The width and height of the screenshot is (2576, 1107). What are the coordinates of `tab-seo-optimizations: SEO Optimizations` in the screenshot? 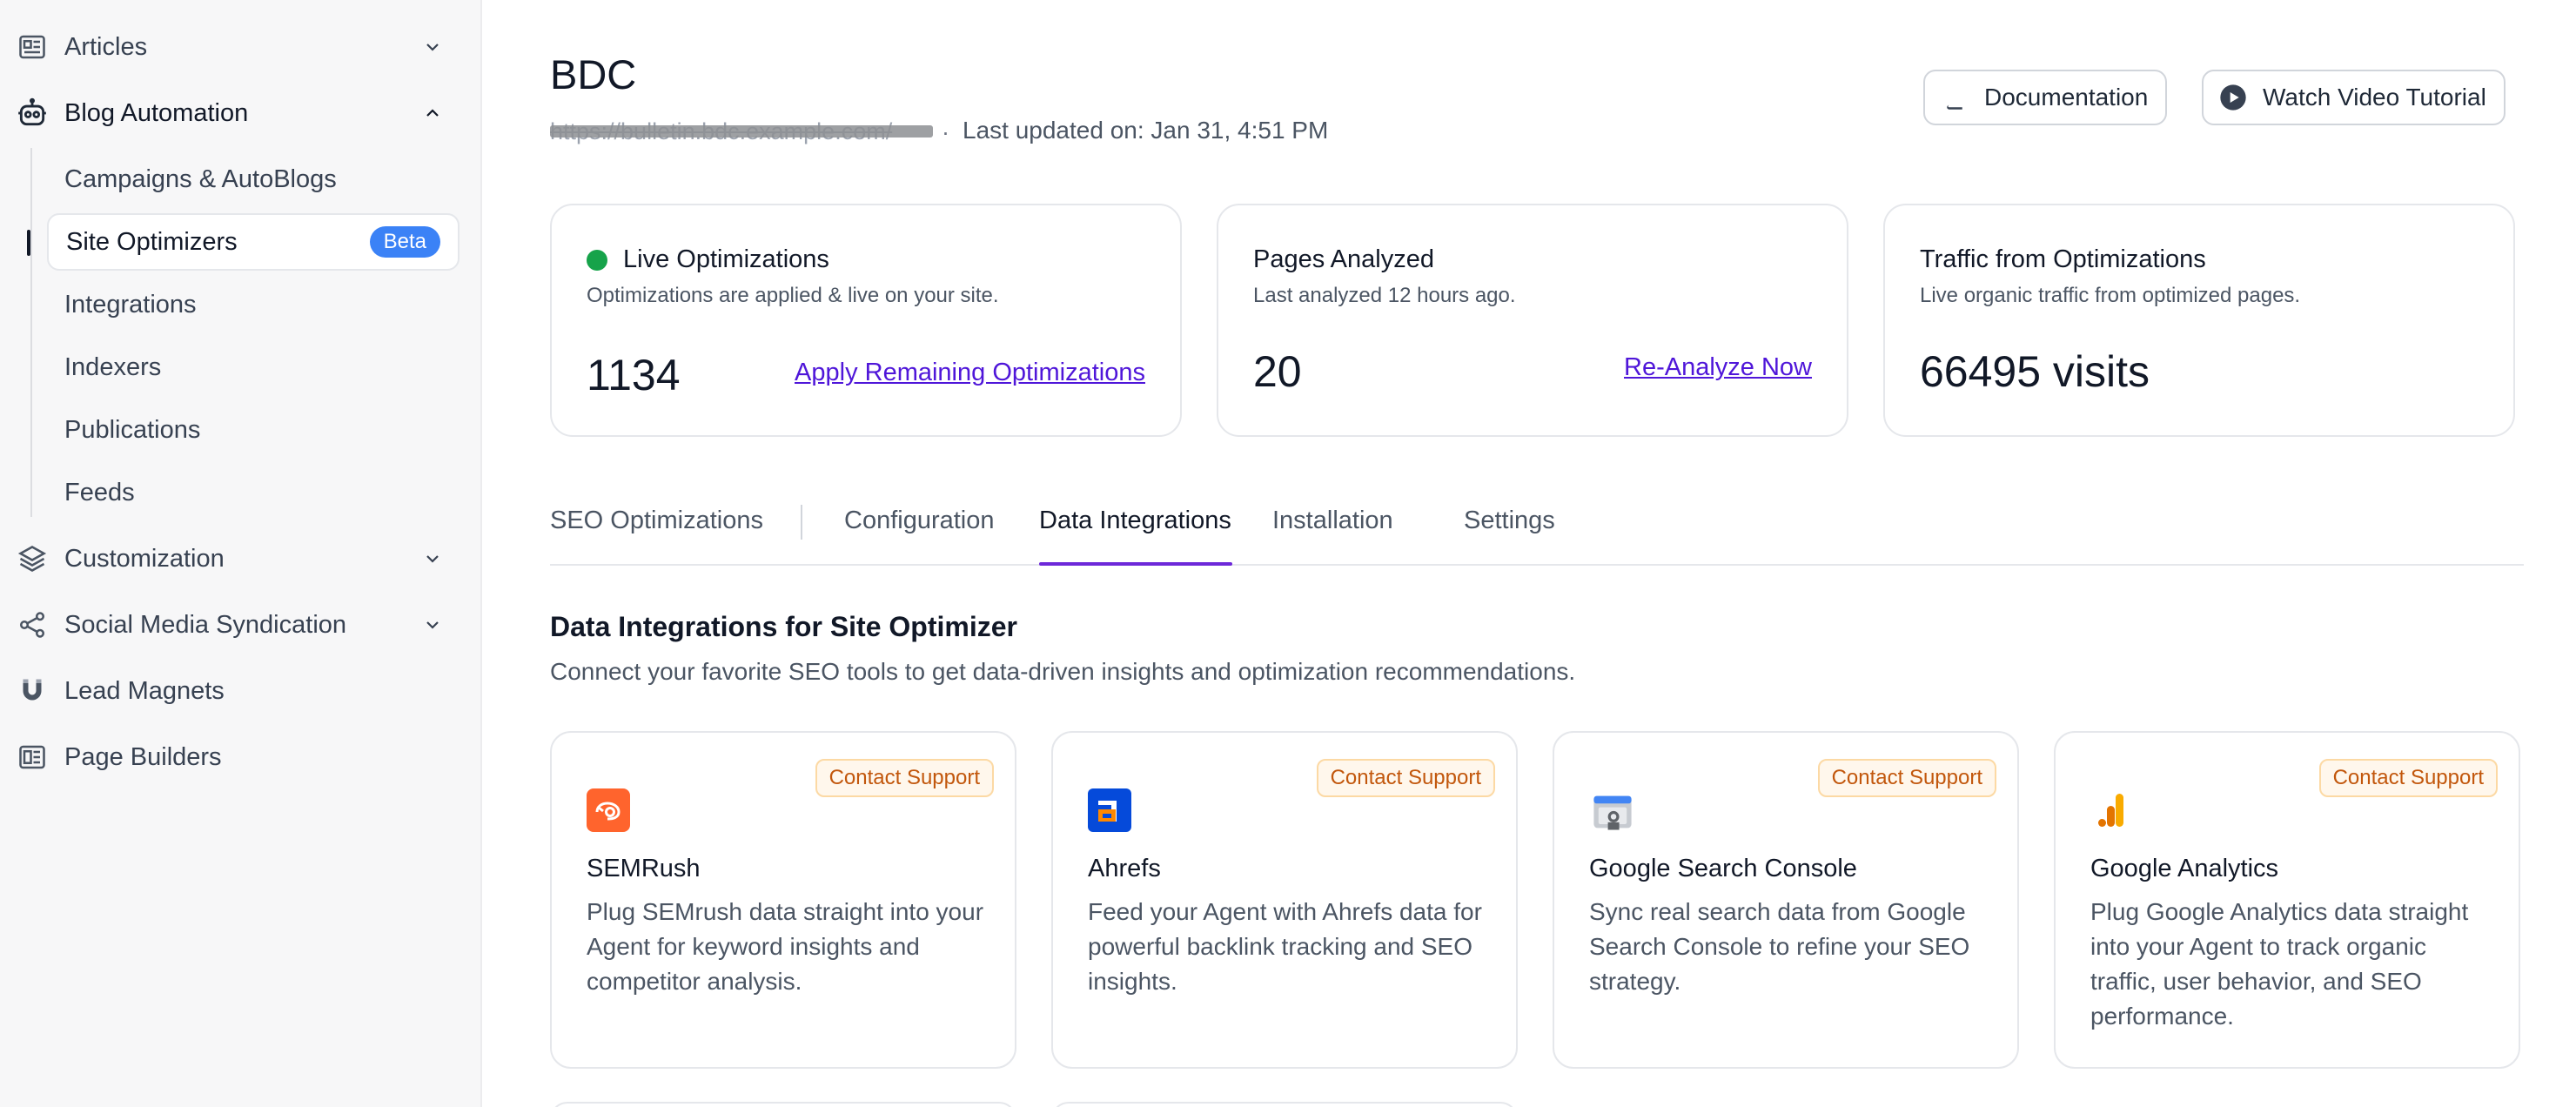 It's located at (656, 521).